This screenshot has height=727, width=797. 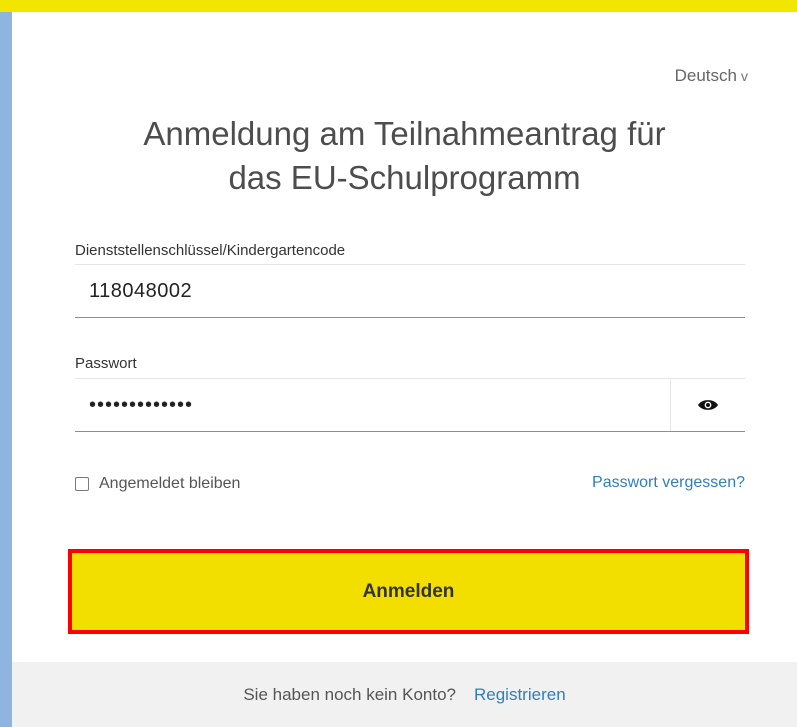 I want to click on chevron-down-icon: v, so click(x=744, y=76).